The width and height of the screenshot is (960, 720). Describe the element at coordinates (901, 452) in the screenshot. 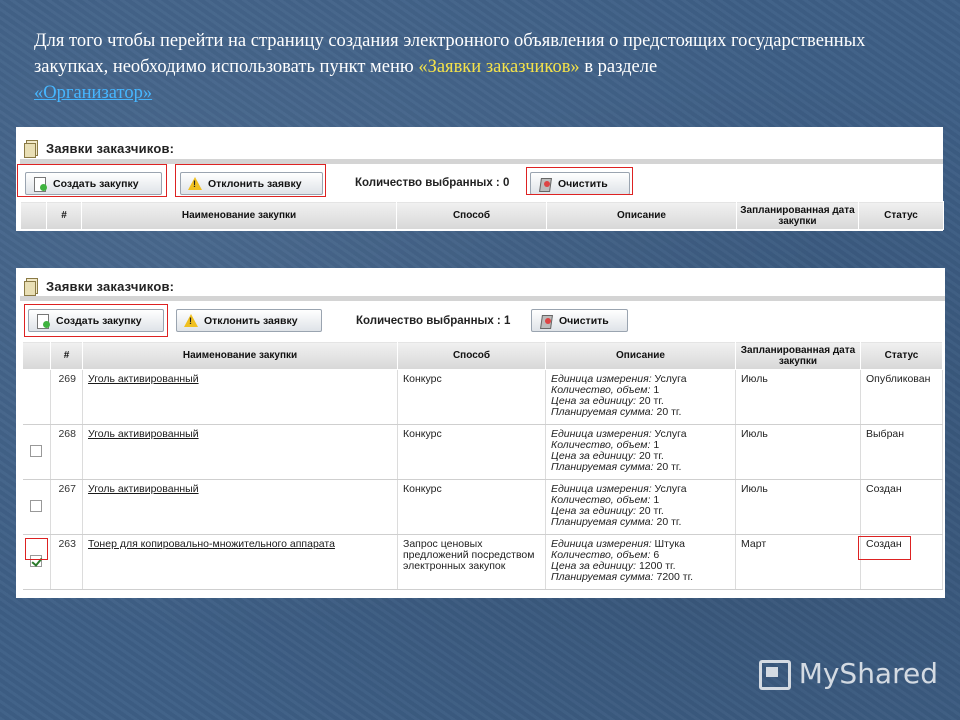

I see `status-cell: Выбран` at that location.